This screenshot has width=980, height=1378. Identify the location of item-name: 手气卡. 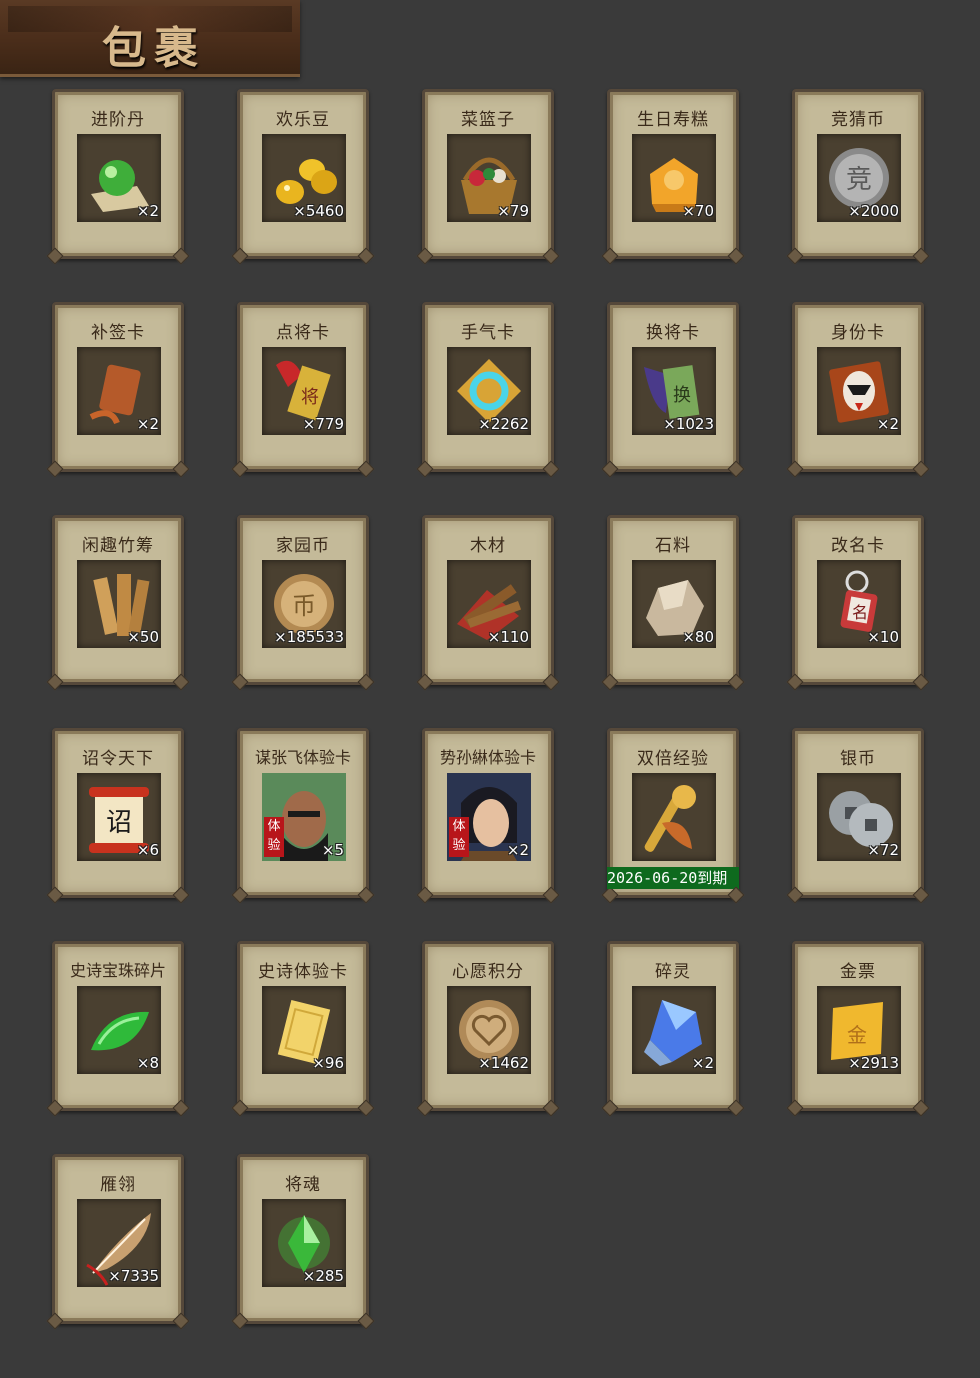
(488, 333).